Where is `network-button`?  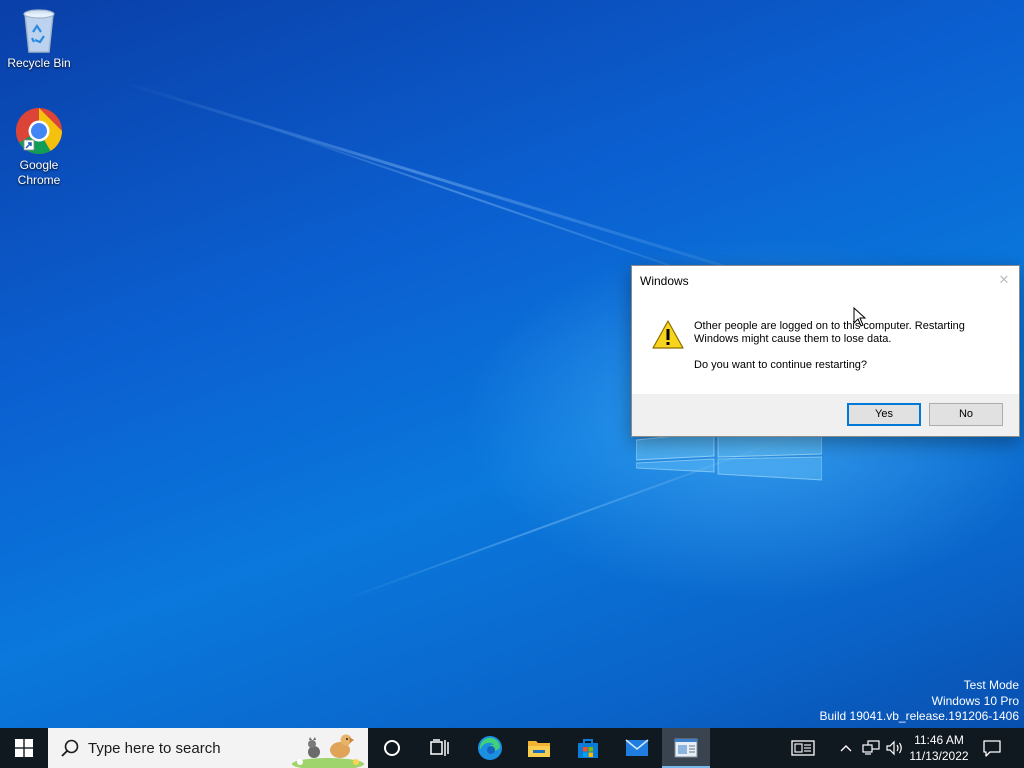
network-button is located at coordinates (871, 748).